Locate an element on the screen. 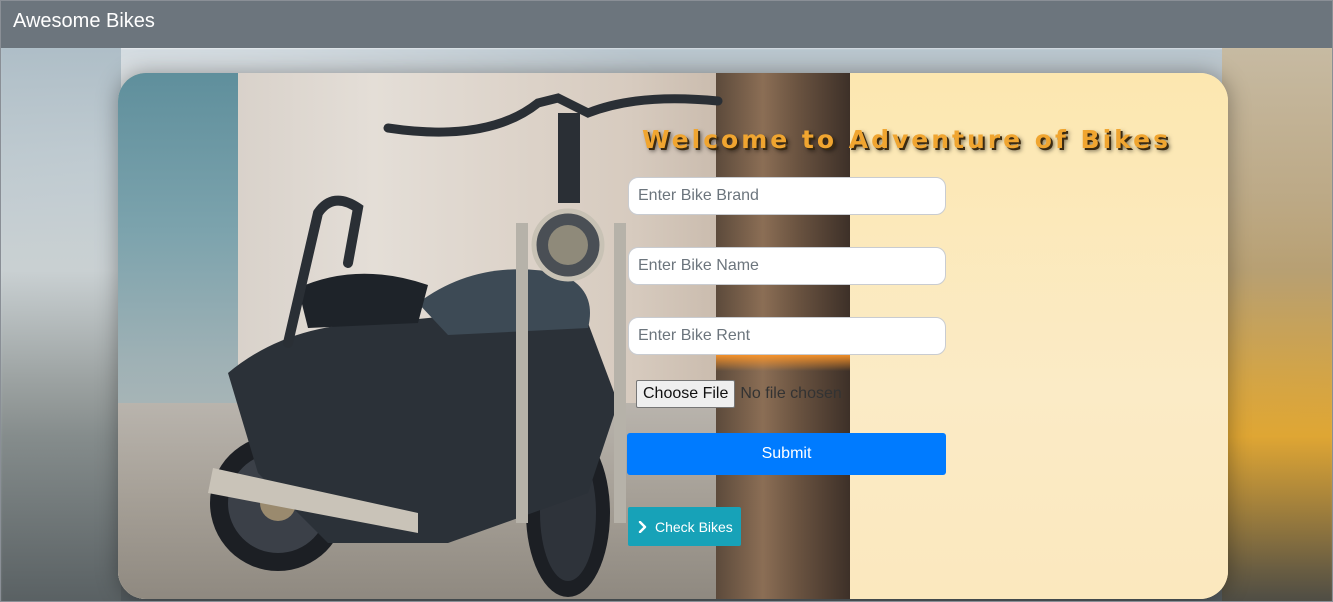  bike-name-input is located at coordinates (787, 266).